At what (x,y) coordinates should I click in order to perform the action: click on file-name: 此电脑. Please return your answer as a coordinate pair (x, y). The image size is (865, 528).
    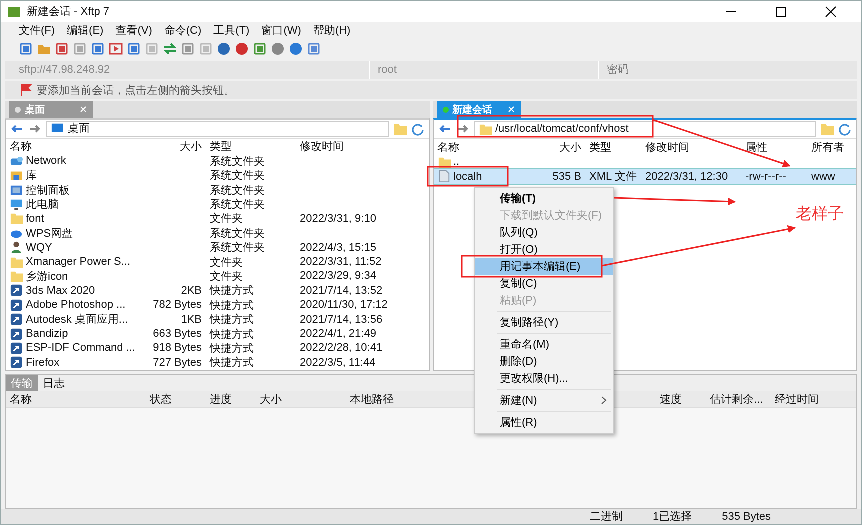
    Looking at the image, I should click on (42, 205).